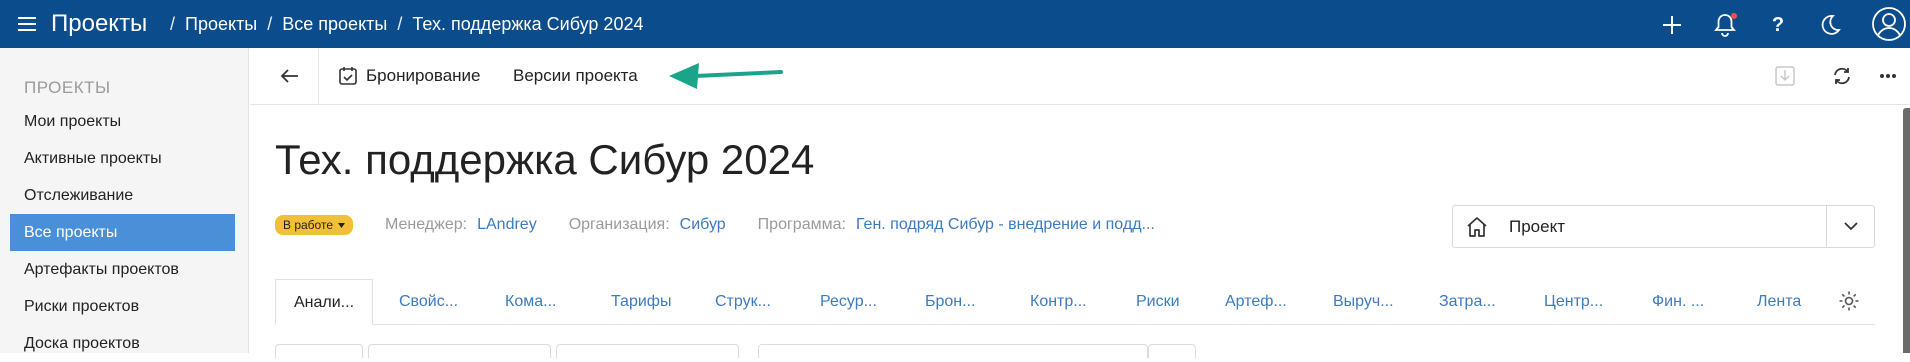 The width and height of the screenshot is (1910, 362). Describe the element at coordinates (528, 24) in the screenshot. I see `breadcrumb-current-project: Тех. поддержка Сибур 2024` at that location.